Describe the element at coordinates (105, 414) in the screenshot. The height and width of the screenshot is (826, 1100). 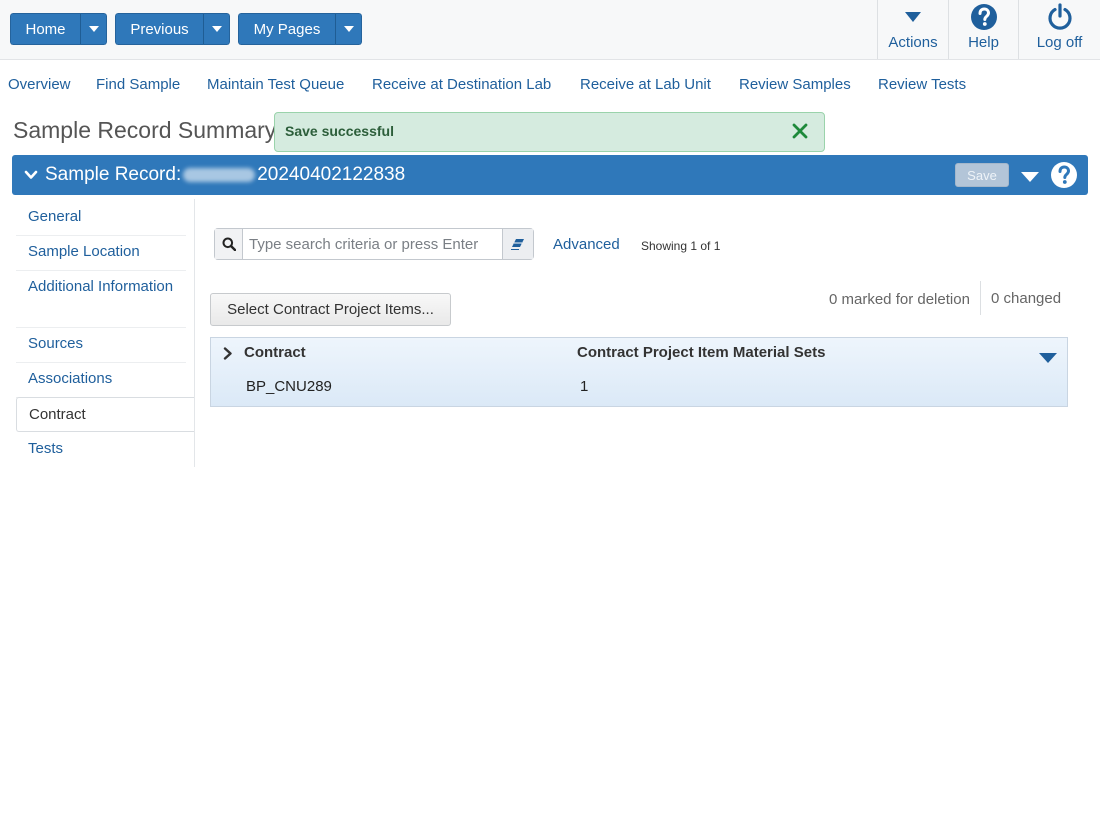
I see `sidebar-item-contract: Contract` at that location.